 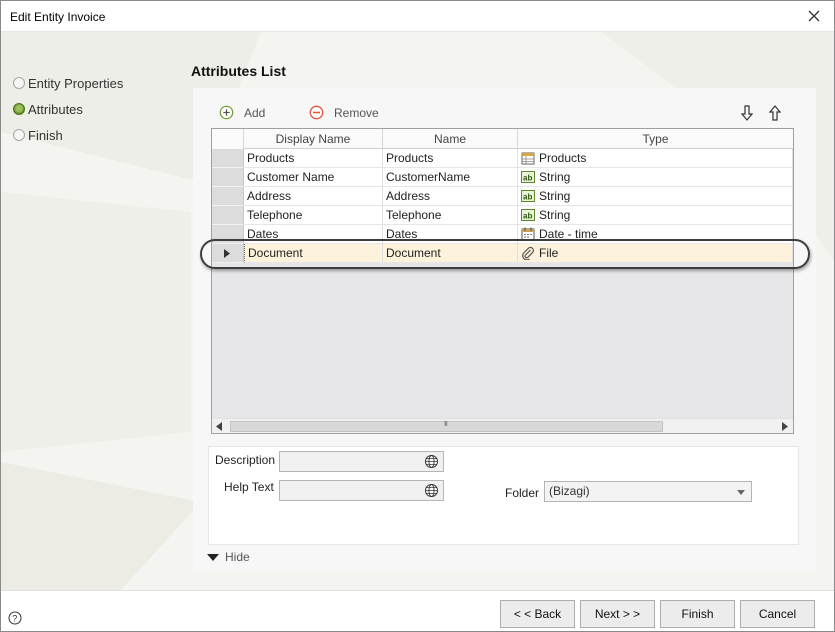 I want to click on help-icon: ?, so click(x=15, y=618).